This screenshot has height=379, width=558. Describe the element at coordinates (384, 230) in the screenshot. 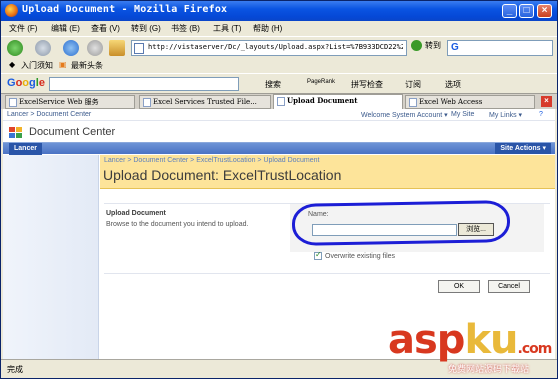

I see `file-path-input` at that location.